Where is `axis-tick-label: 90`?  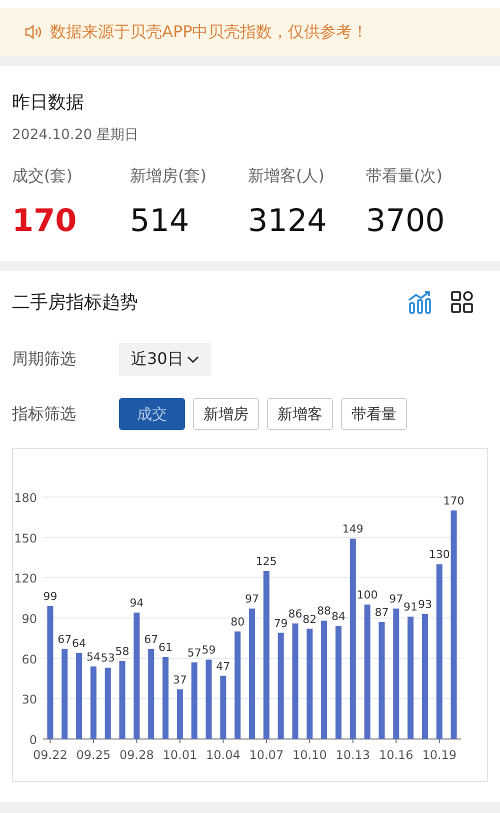
axis-tick-label: 90 is located at coordinates (29, 619).